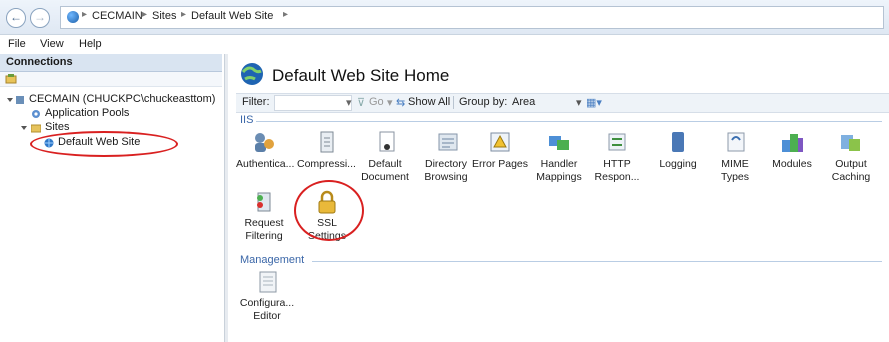 The width and height of the screenshot is (889, 342). I want to click on section-management-label: Management, so click(272, 260).